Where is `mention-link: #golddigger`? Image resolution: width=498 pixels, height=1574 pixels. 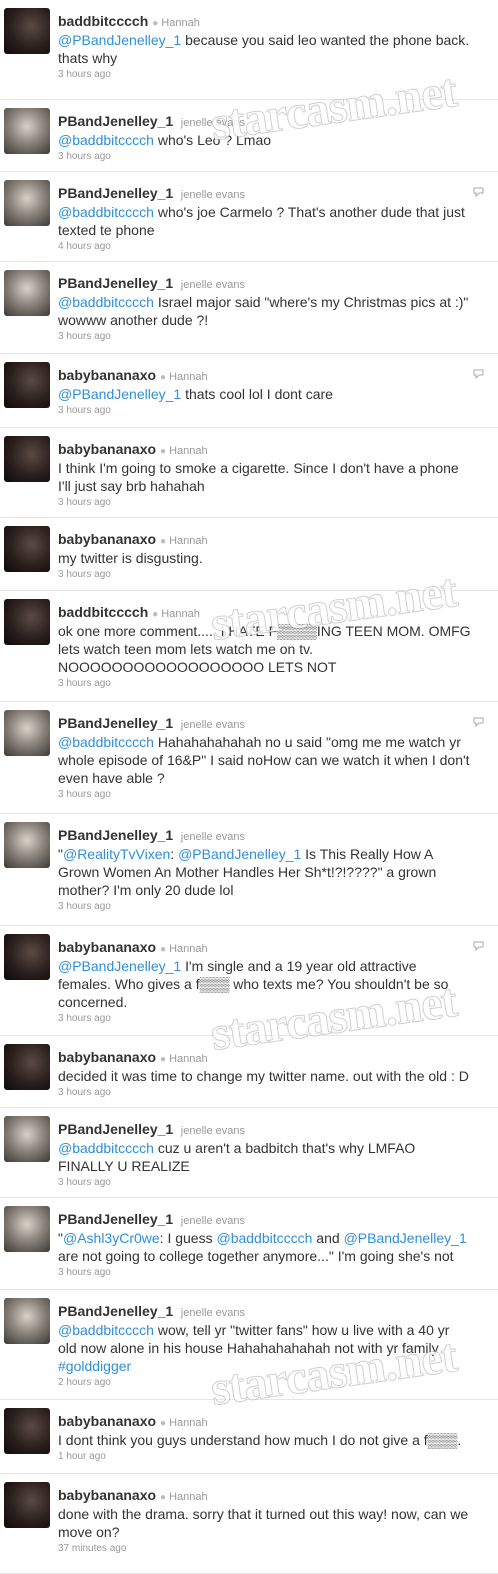 mention-link: #golddigger is located at coordinates (94, 1366).